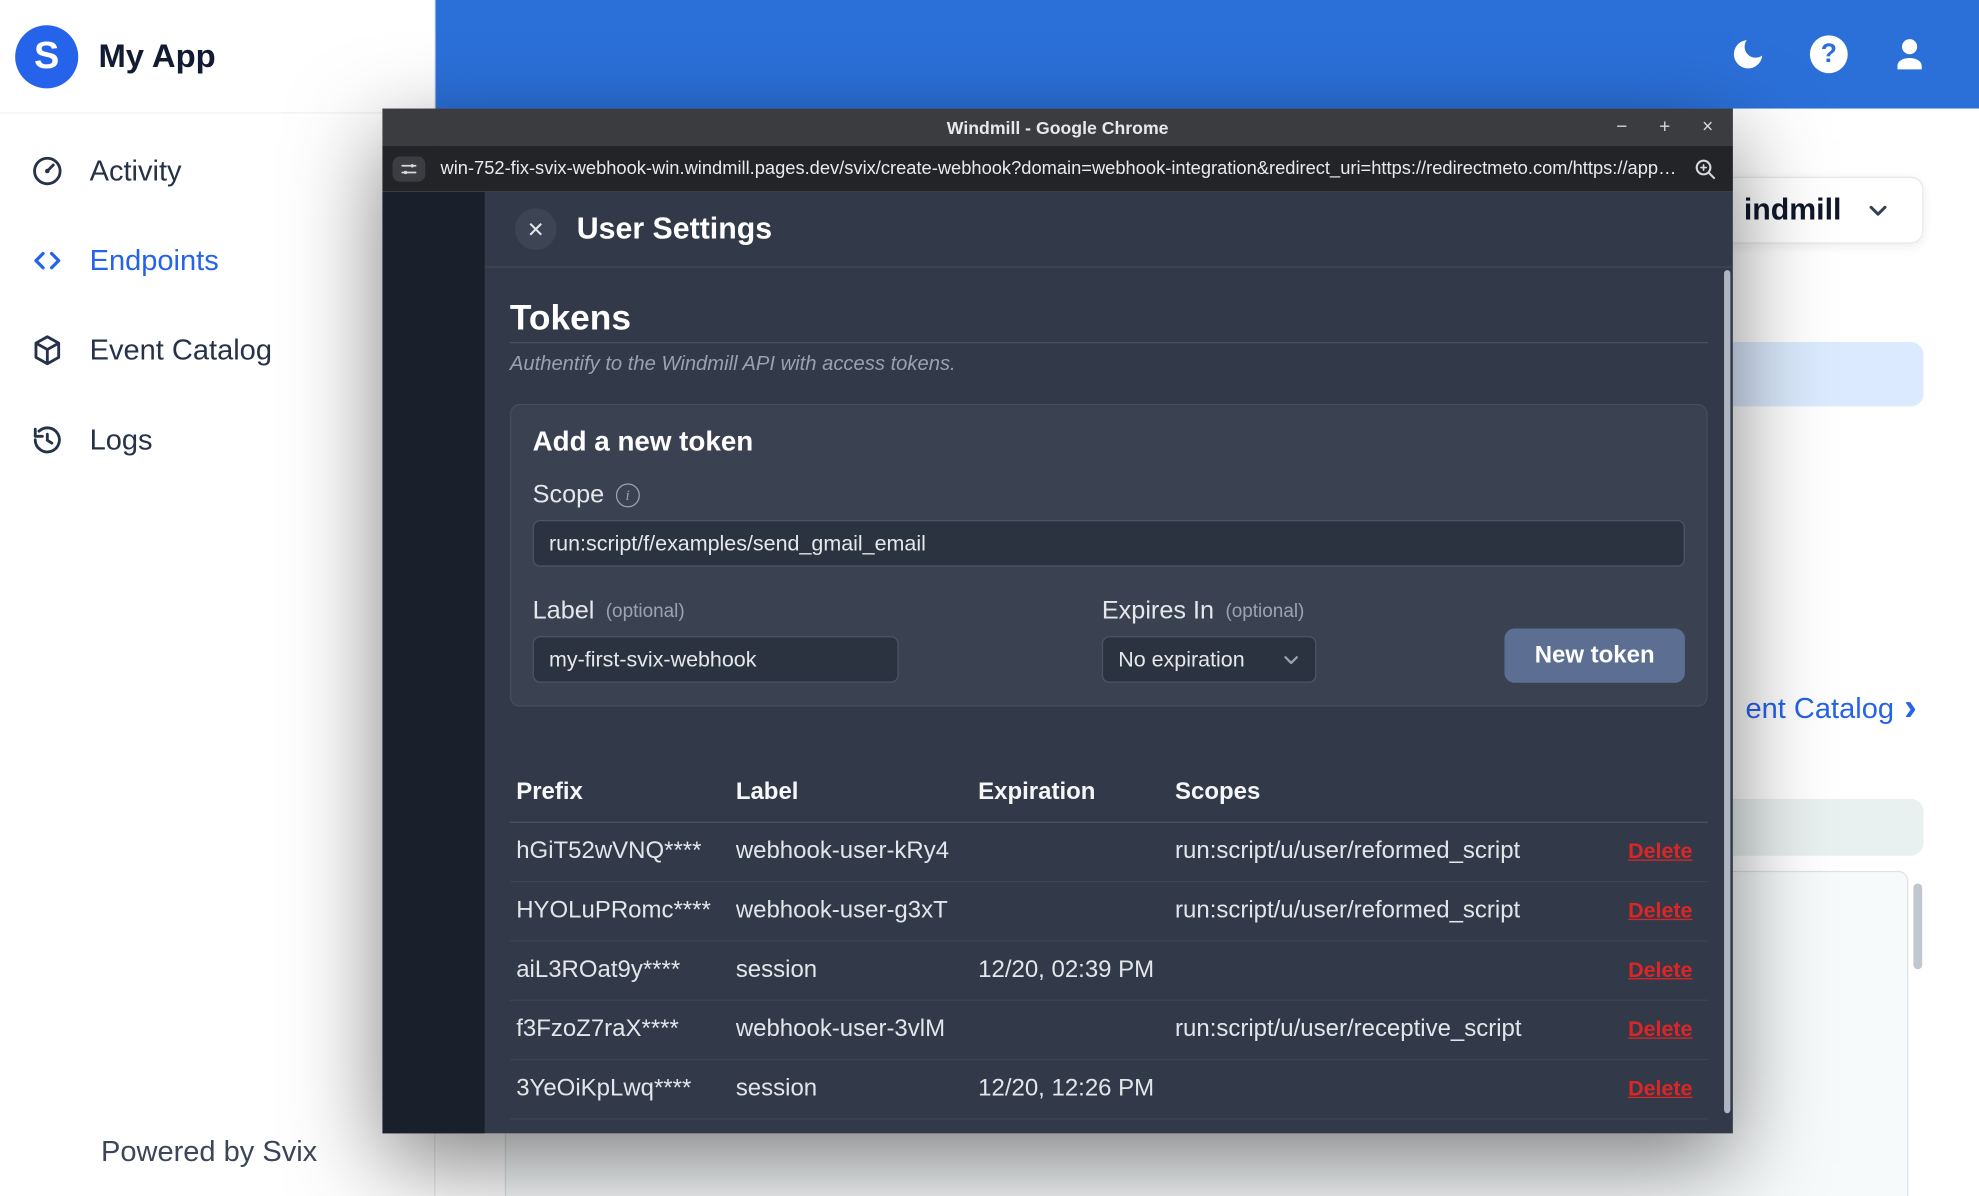  Describe the element at coordinates (47, 350) in the screenshot. I see `catalog-cube-icon` at that location.